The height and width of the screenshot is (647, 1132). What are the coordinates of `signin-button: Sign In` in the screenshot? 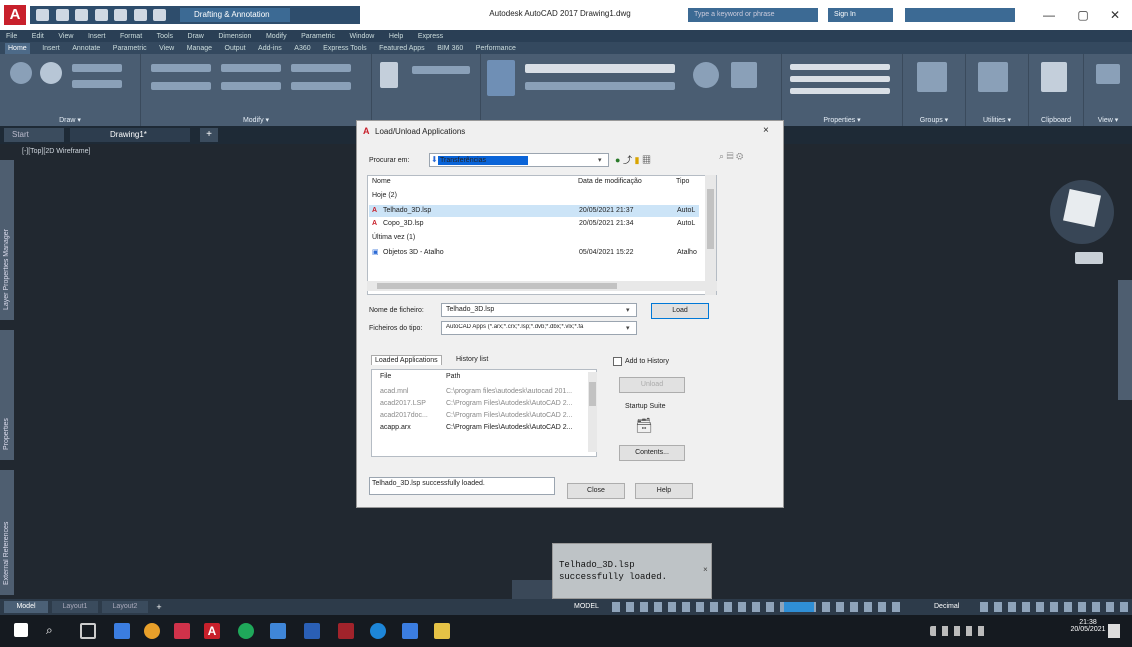 It's located at (860, 15).